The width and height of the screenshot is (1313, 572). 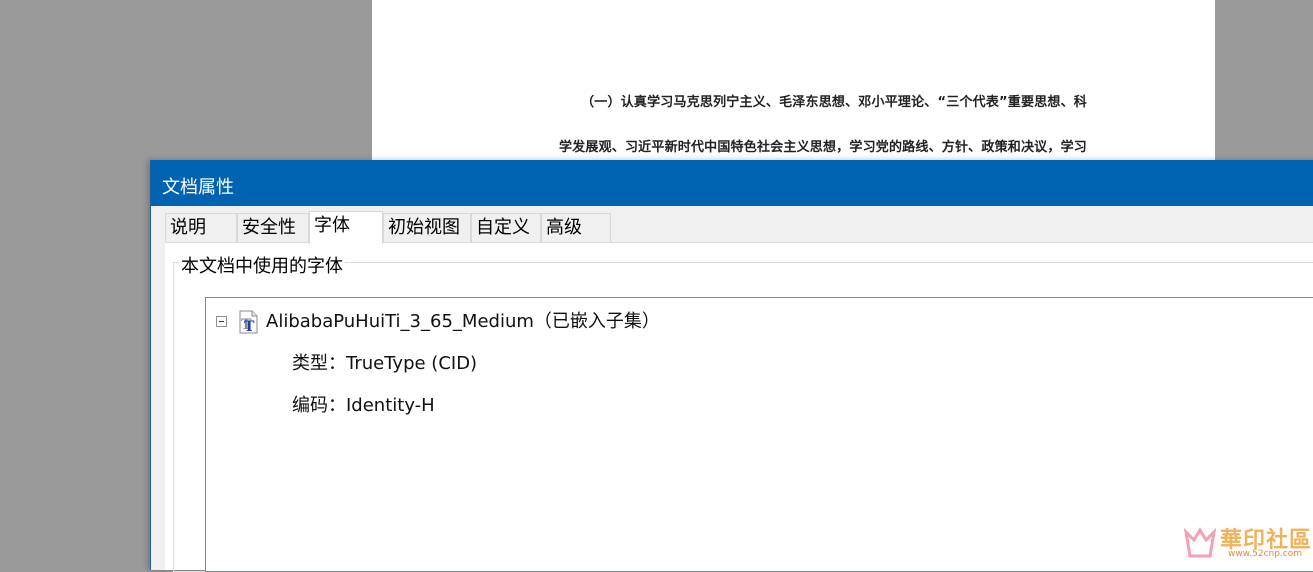 What do you see at coordinates (363, 405) in the screenshot?
I see `font-encoding: 编码：Identity-H` at bounding box center [363, 405].